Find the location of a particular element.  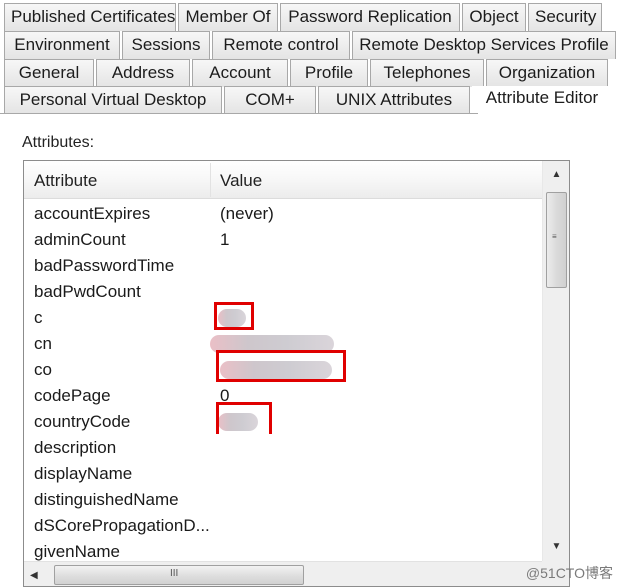

vertical-scroll-thumb: ≡ is located at coordinates (556, 240).